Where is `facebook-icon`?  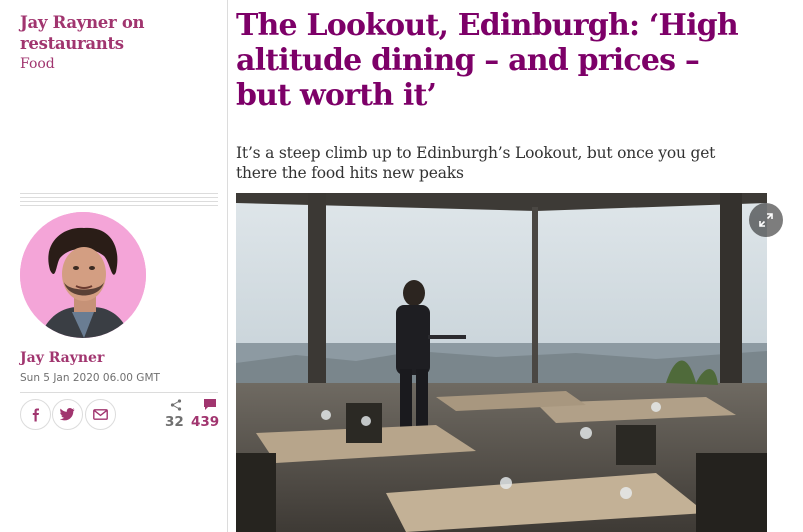
facebook-icon is located at coordinates (35, 414).